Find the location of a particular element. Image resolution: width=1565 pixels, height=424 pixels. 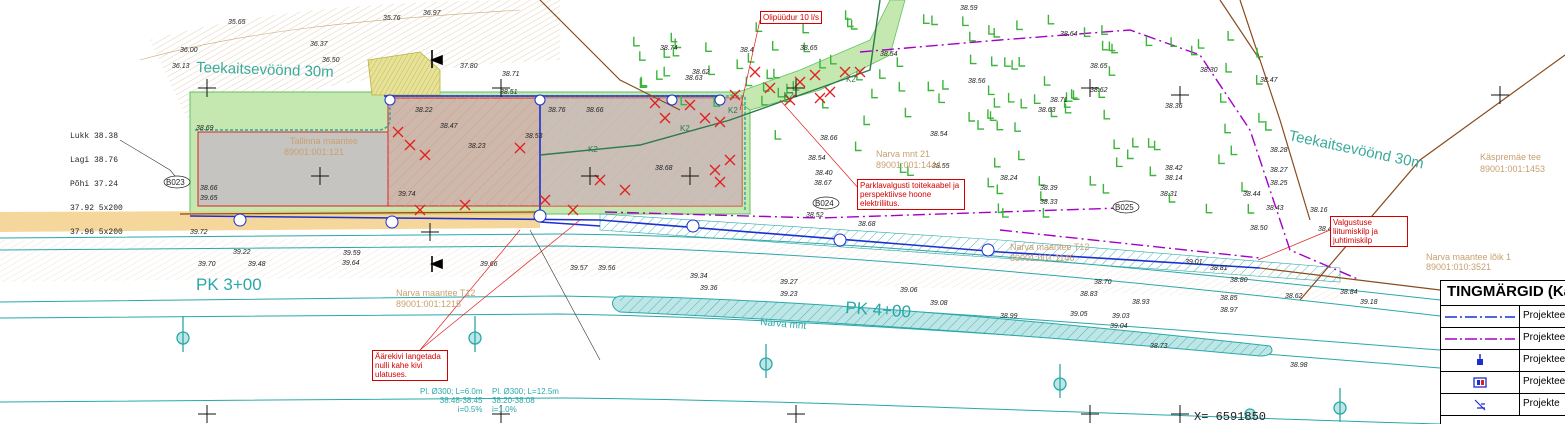

blue-dashdot-line-icon is located at coordinates (1480, 316).